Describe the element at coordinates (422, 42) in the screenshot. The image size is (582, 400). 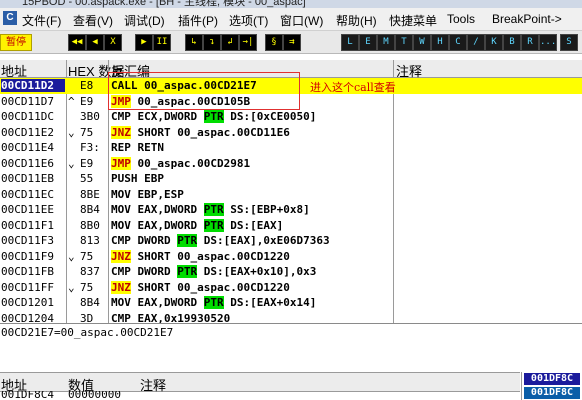
I see `windows-window-button: W` at that location.